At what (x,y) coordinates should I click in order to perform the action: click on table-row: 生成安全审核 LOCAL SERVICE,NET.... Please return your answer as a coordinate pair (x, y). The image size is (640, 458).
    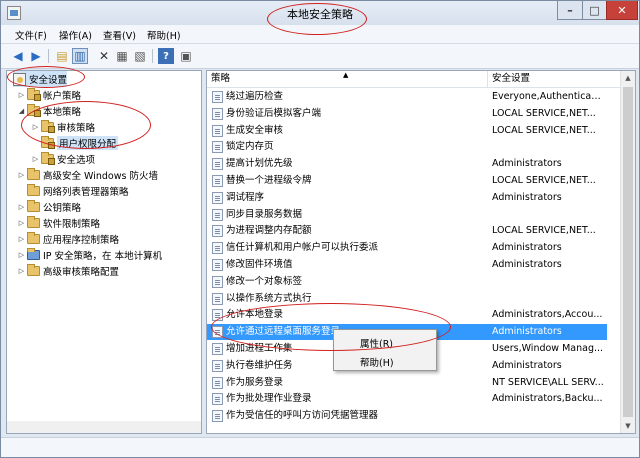
    Looking at the image, I should click on (407, 131).